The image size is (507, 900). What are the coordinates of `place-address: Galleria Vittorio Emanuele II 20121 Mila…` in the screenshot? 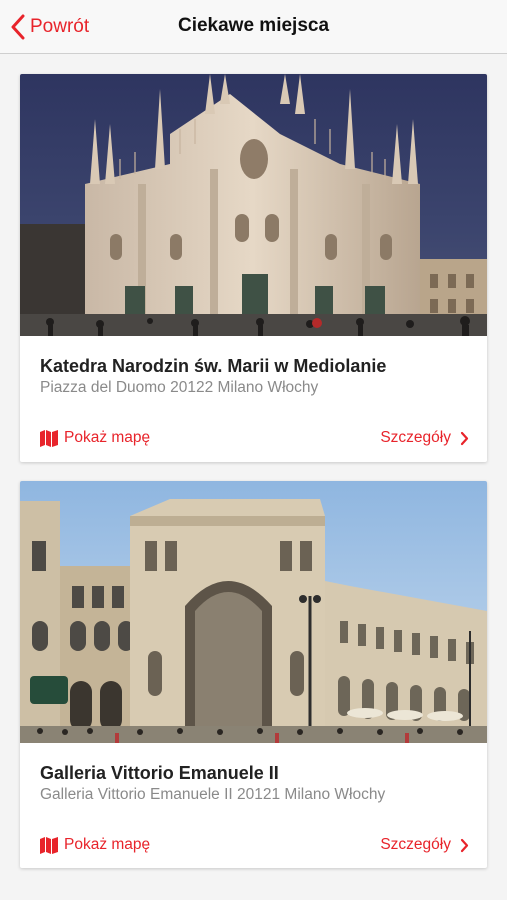 It's located at (213, 794).